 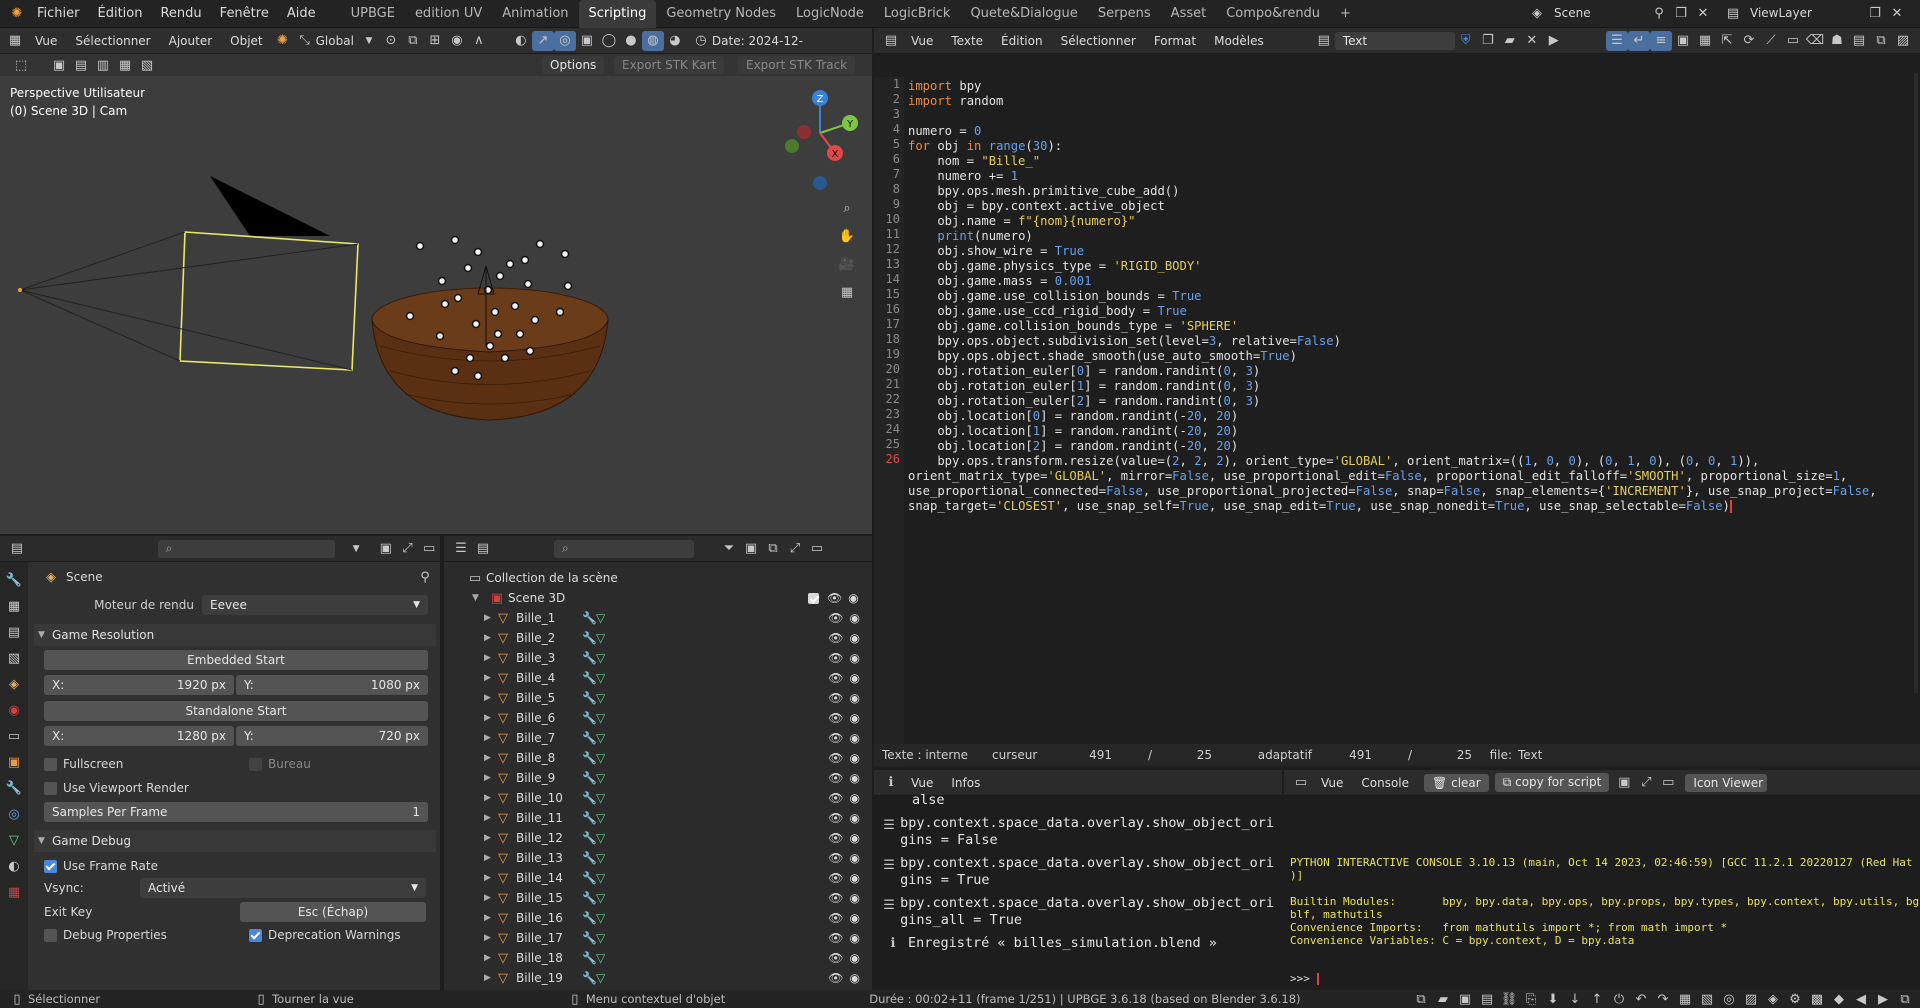 I want to click on world-tab-icon: ◉, so click(x=14, y=710).